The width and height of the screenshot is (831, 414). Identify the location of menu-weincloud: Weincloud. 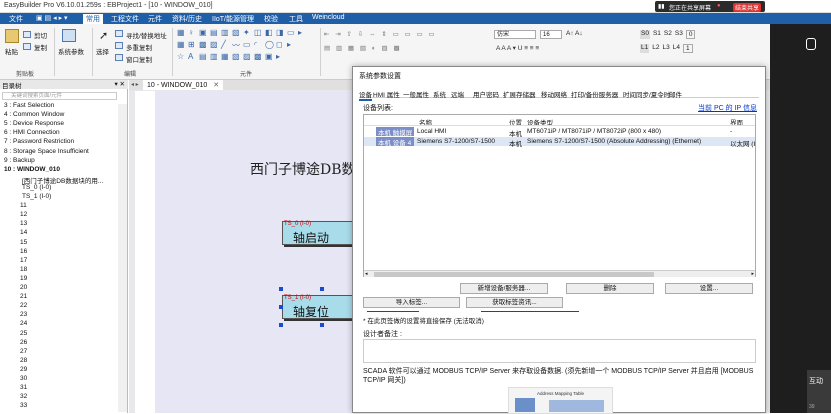
(328, 17).